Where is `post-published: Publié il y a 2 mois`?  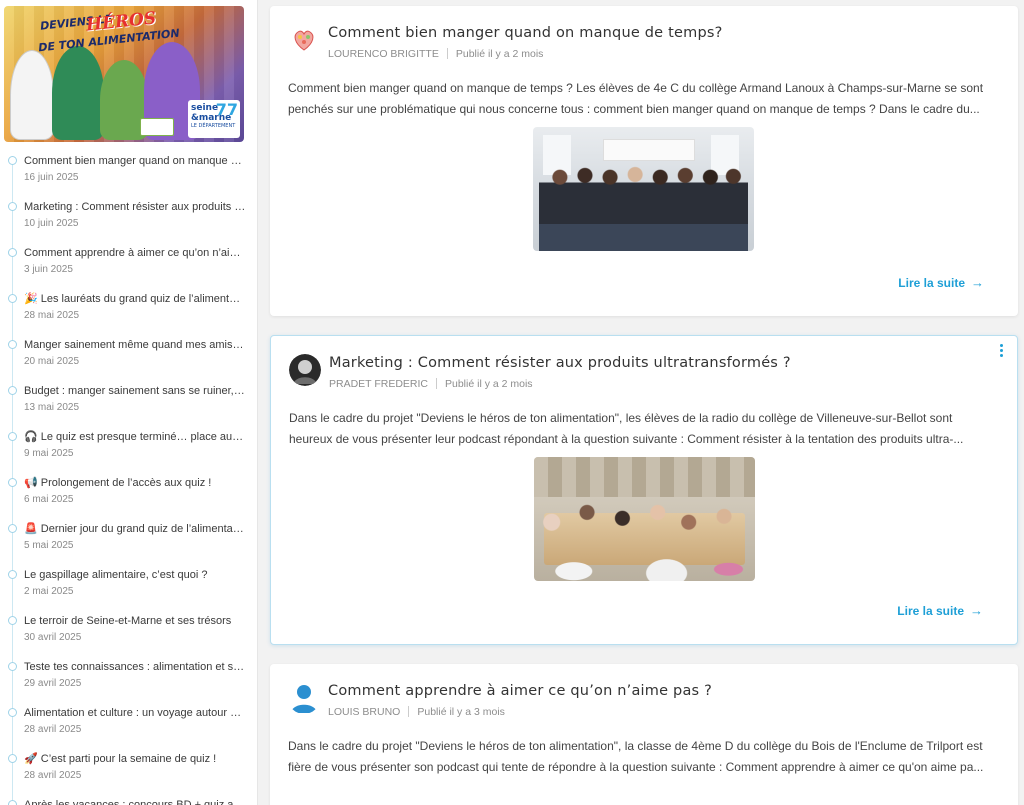 post-published: Publié il y a 2 mois is located at coordinates (489, 384).